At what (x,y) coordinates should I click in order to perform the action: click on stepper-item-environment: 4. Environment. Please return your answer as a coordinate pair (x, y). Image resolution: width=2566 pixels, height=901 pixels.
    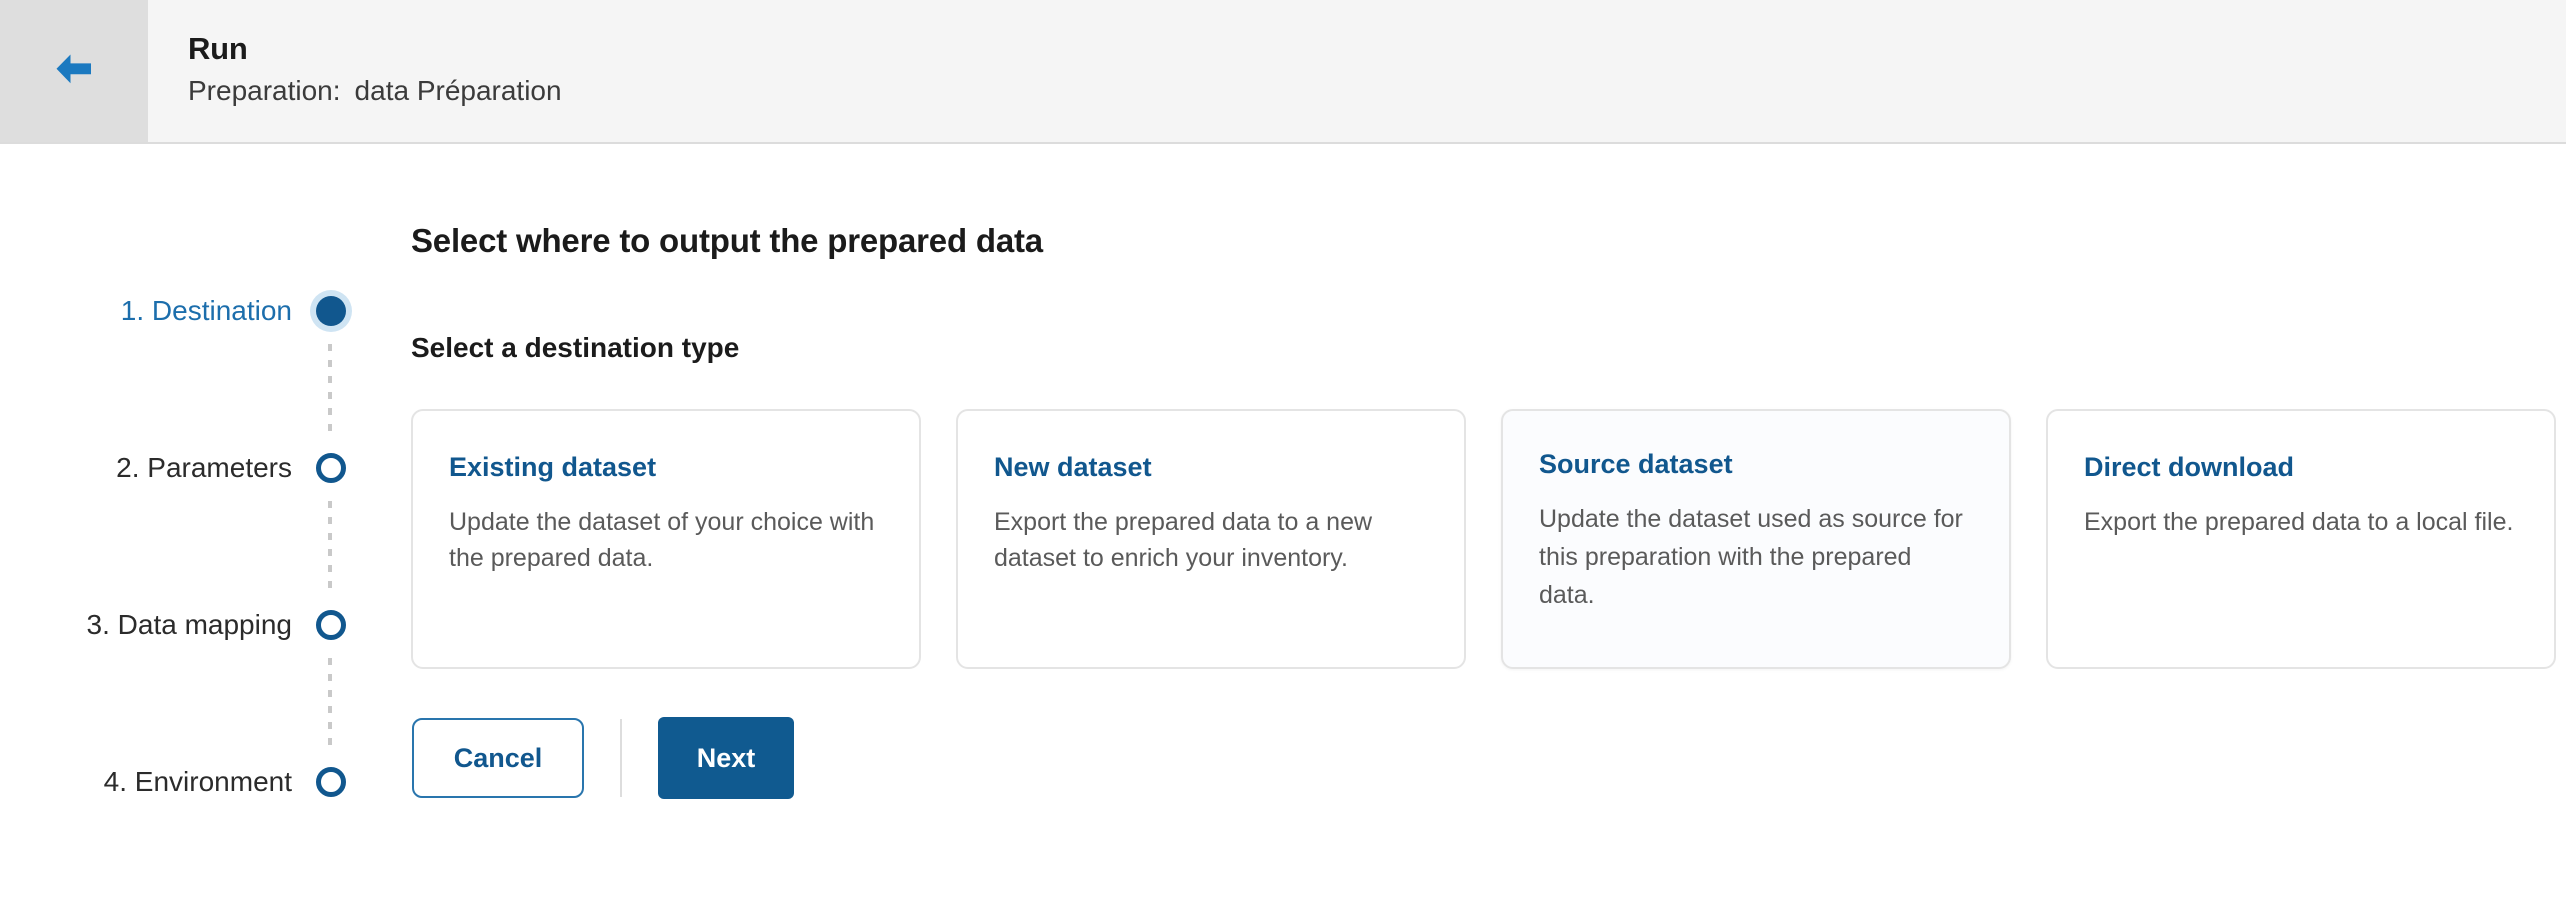
    Looking at the image, I should click on (197, 781).